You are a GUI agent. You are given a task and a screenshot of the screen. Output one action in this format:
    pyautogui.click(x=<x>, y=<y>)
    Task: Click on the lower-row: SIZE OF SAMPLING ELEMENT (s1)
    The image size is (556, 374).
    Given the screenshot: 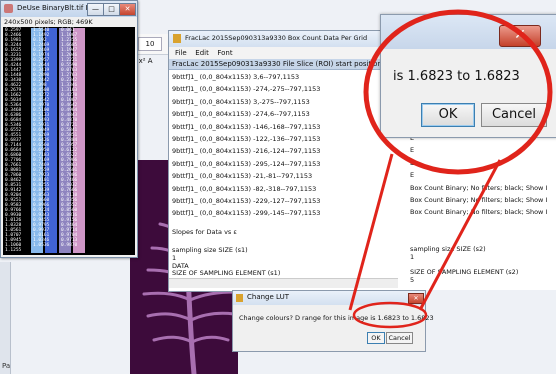 What is the action you would take?
    pyautogui.click(x=226, y=273)
    